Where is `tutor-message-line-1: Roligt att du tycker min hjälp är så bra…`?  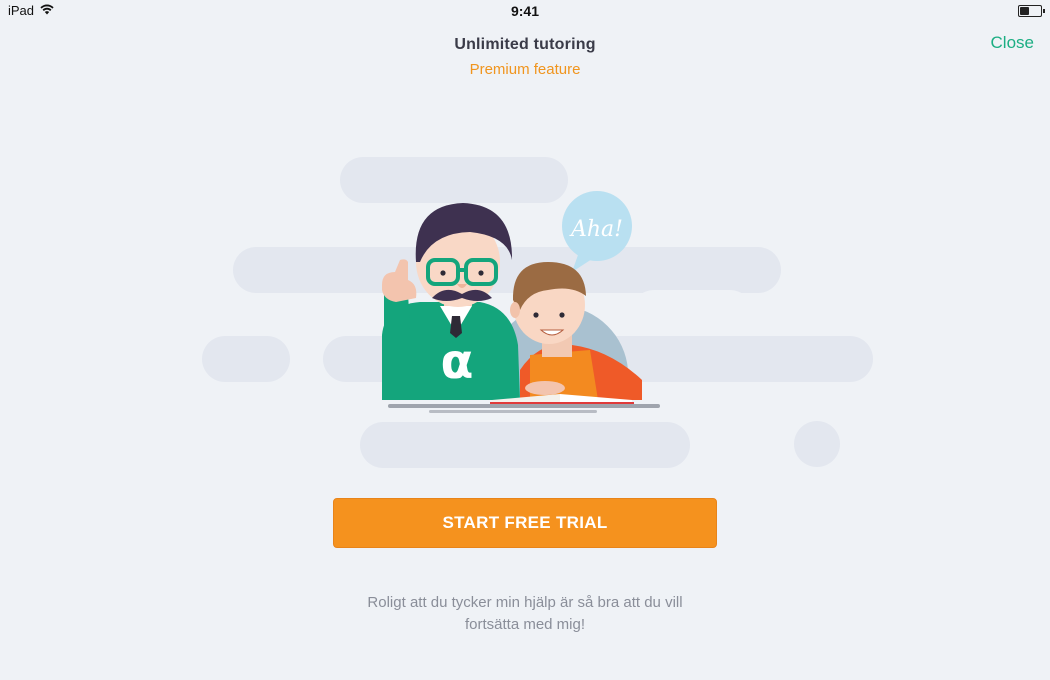 tutor-message-line-1: Roligt att du tycker min hjälp är så bra… is located at coordinates (525, 602).